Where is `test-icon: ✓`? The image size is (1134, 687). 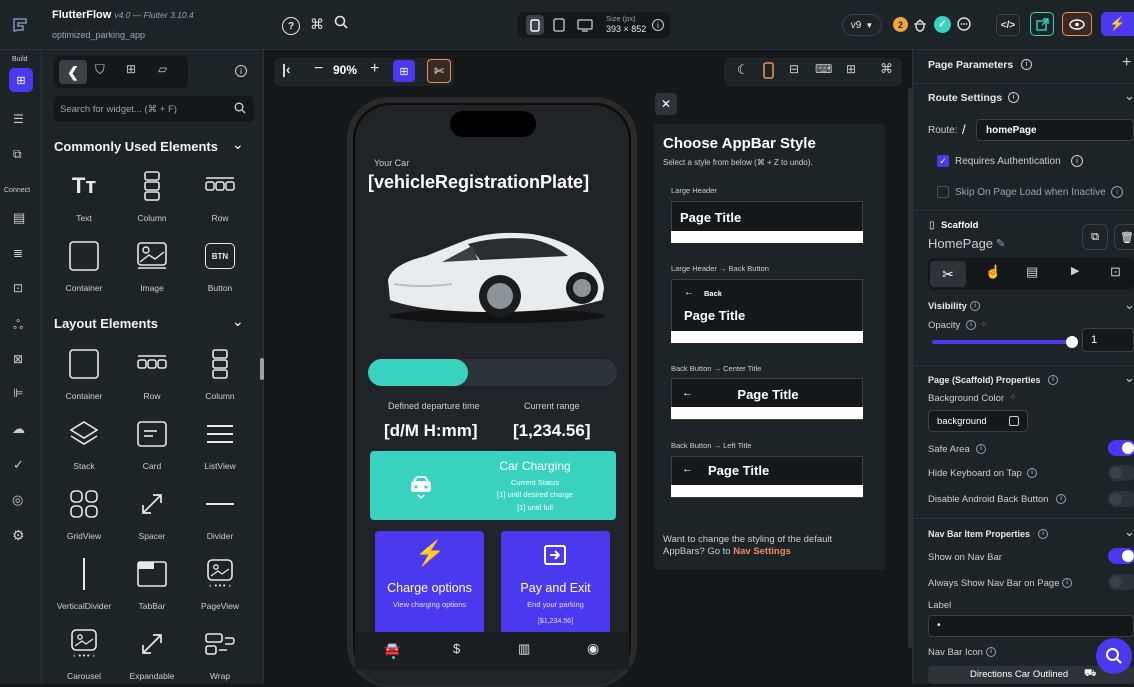 test-icon: ✓ is located at coordinates (18, 465).